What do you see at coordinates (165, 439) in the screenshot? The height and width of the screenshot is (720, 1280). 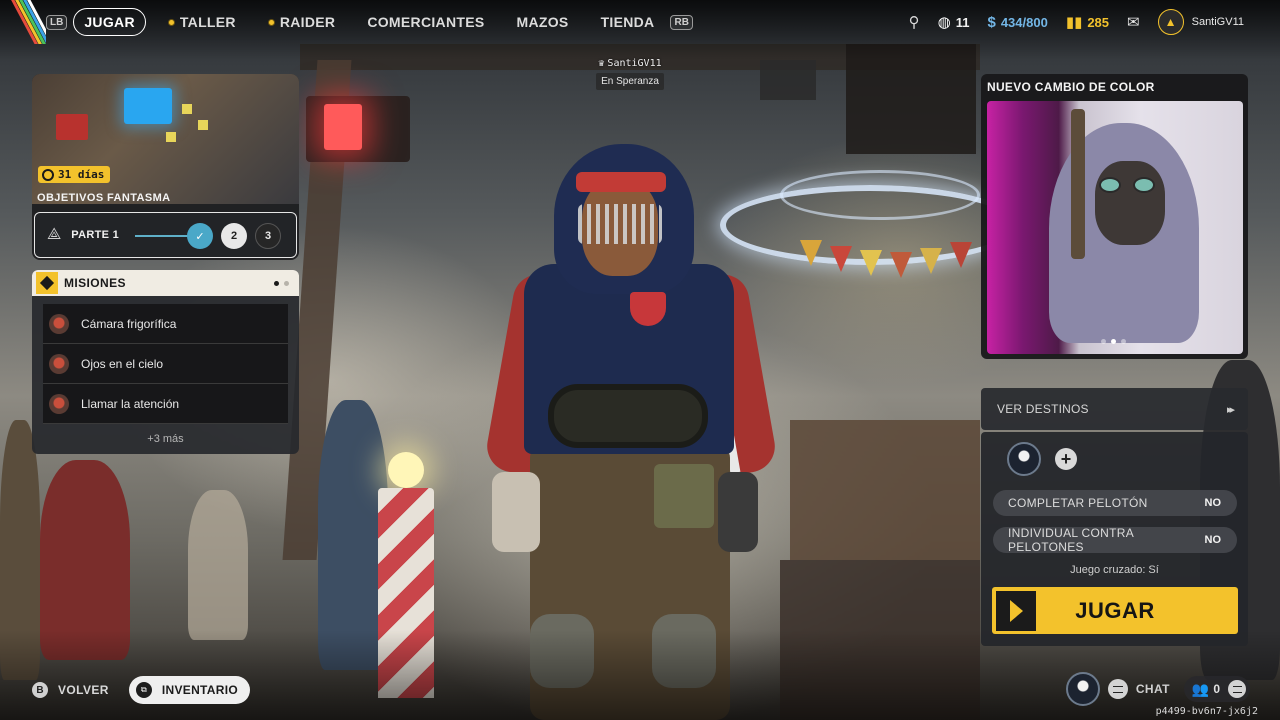 I see `more-missions-link: +3 más` at bounding box center [165, 439].